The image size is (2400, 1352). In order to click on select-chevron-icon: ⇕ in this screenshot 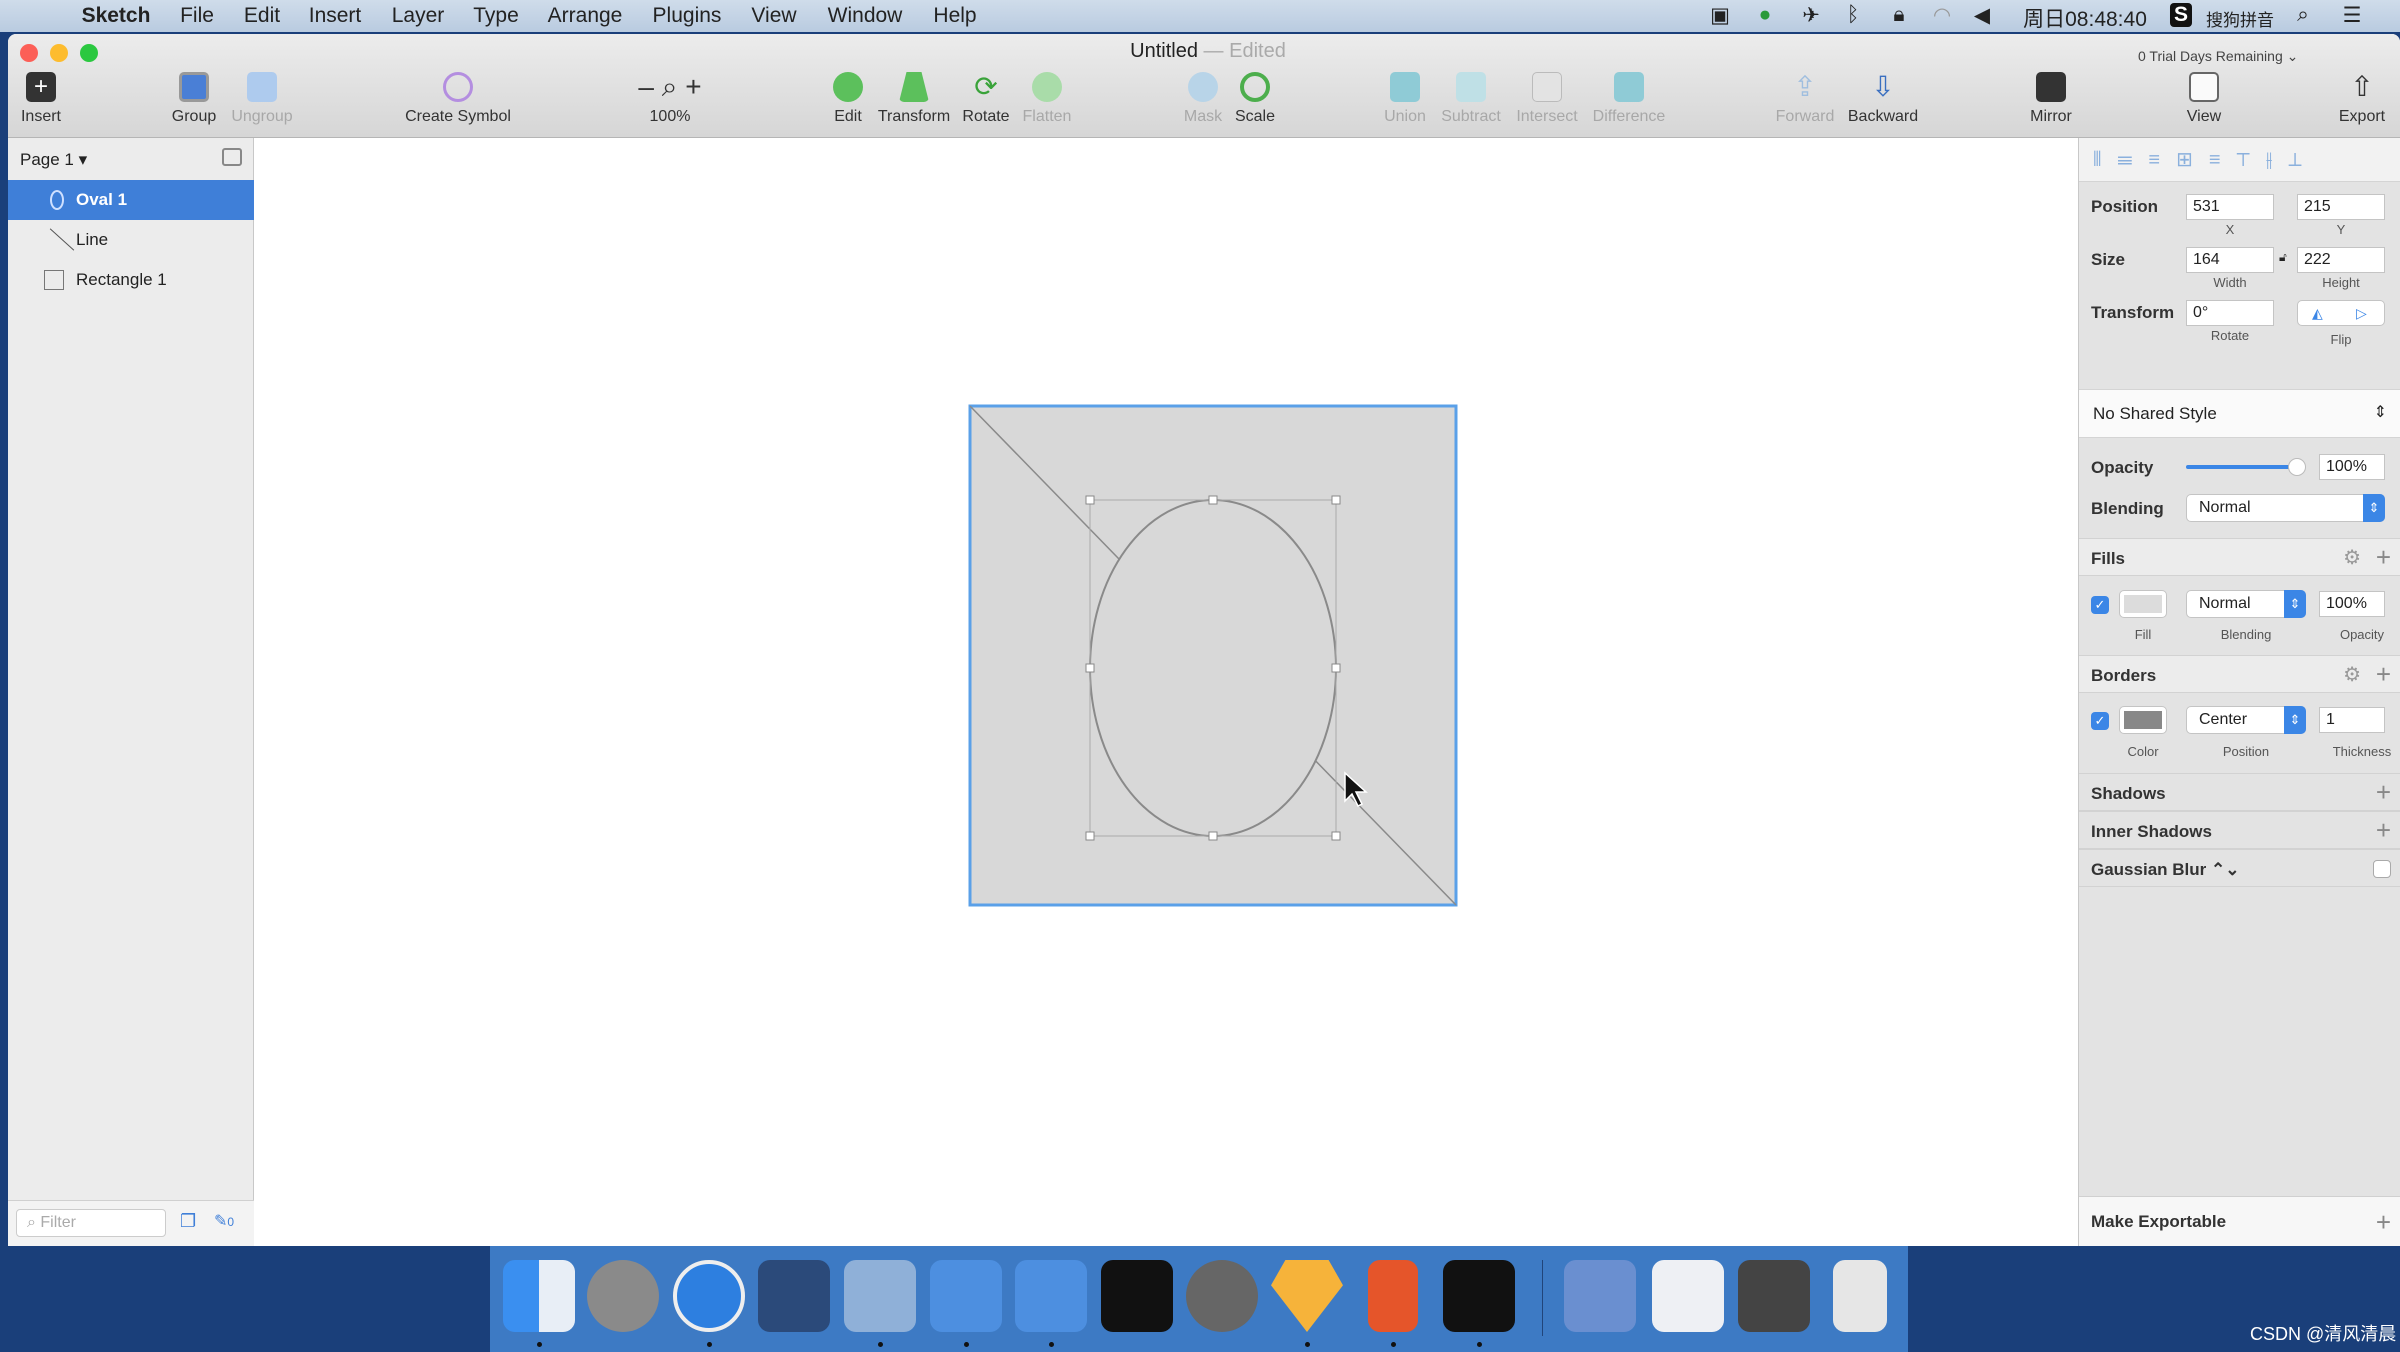, I will do `click(2295, 720)`.